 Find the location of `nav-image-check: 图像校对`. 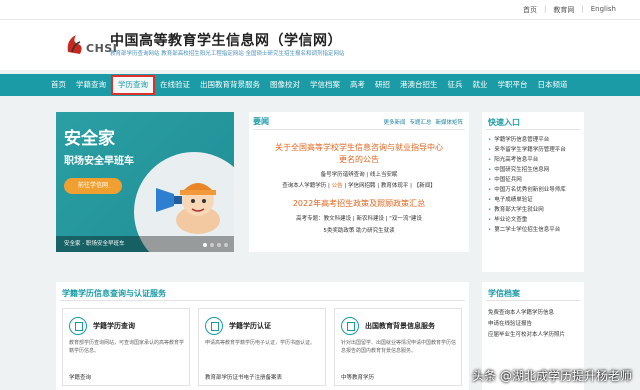

nav-image-check: 图像校对 is located at coordinates (285, 85).